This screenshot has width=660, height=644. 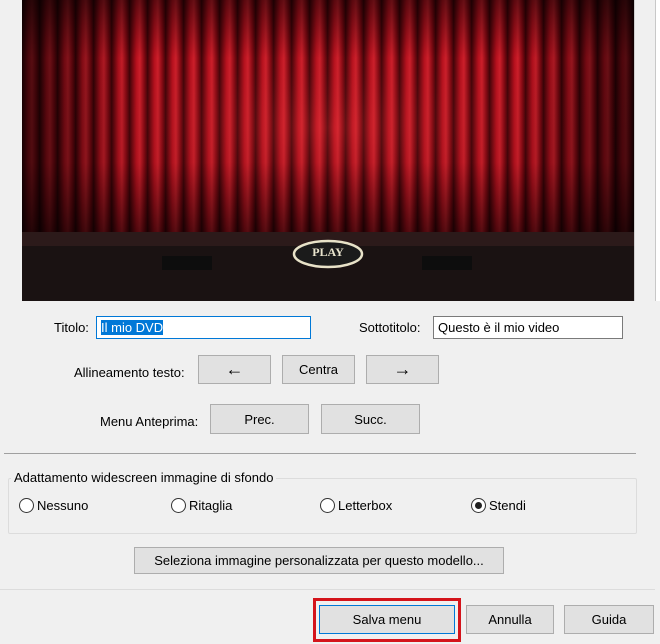 What do you see at coordinates (129, 372) in the screenshot?
I see `alignment-label: Allineamento testo:` at bounding box center [129, 372].